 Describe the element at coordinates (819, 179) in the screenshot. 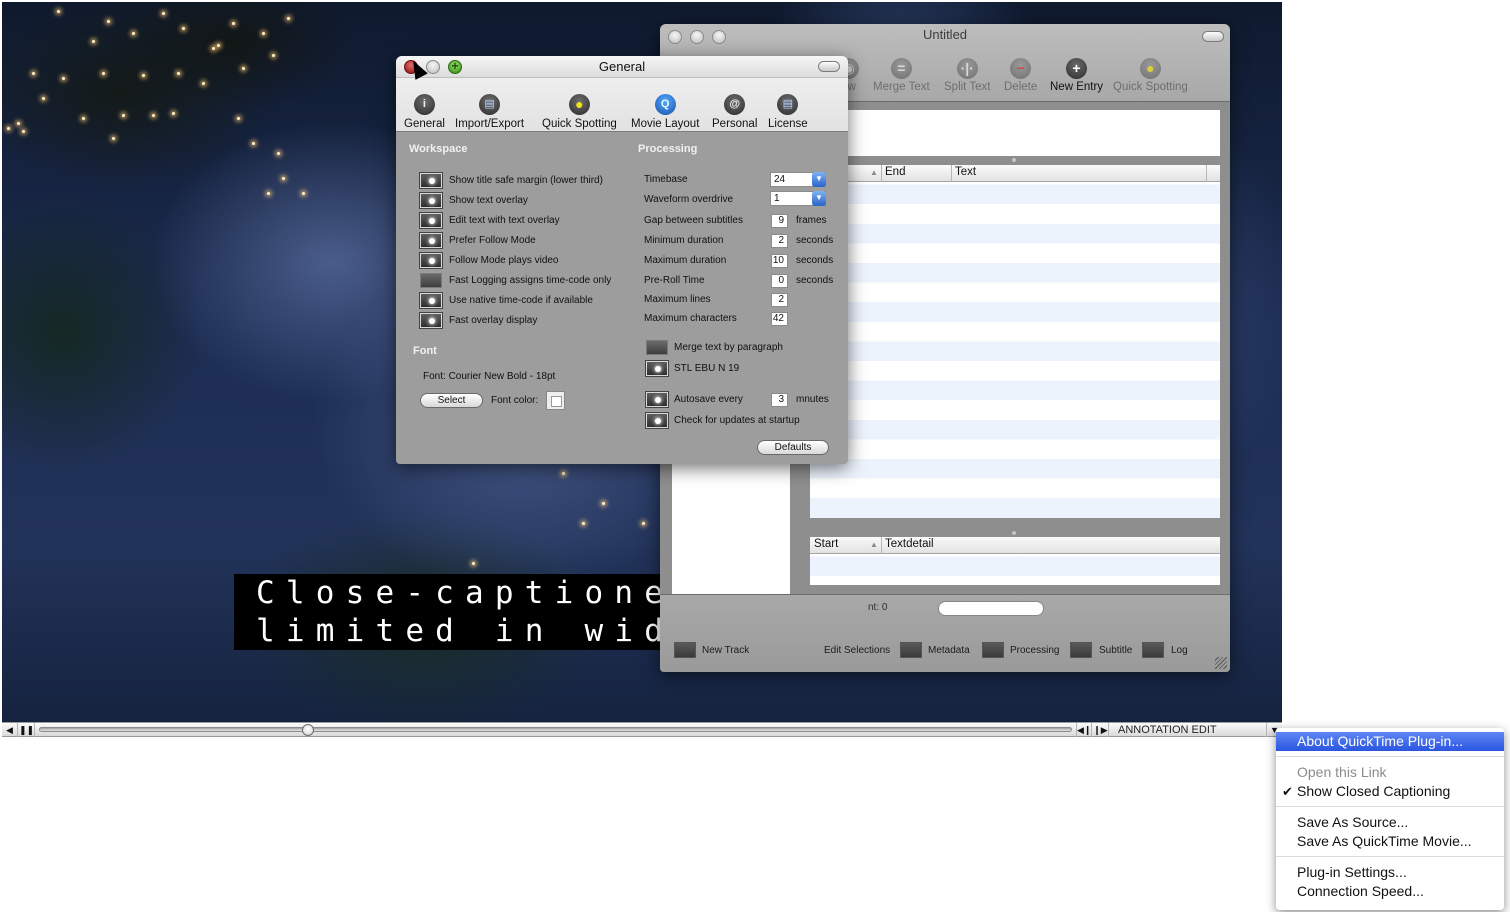

I see `chevron-down-icon: ▼` at that location.